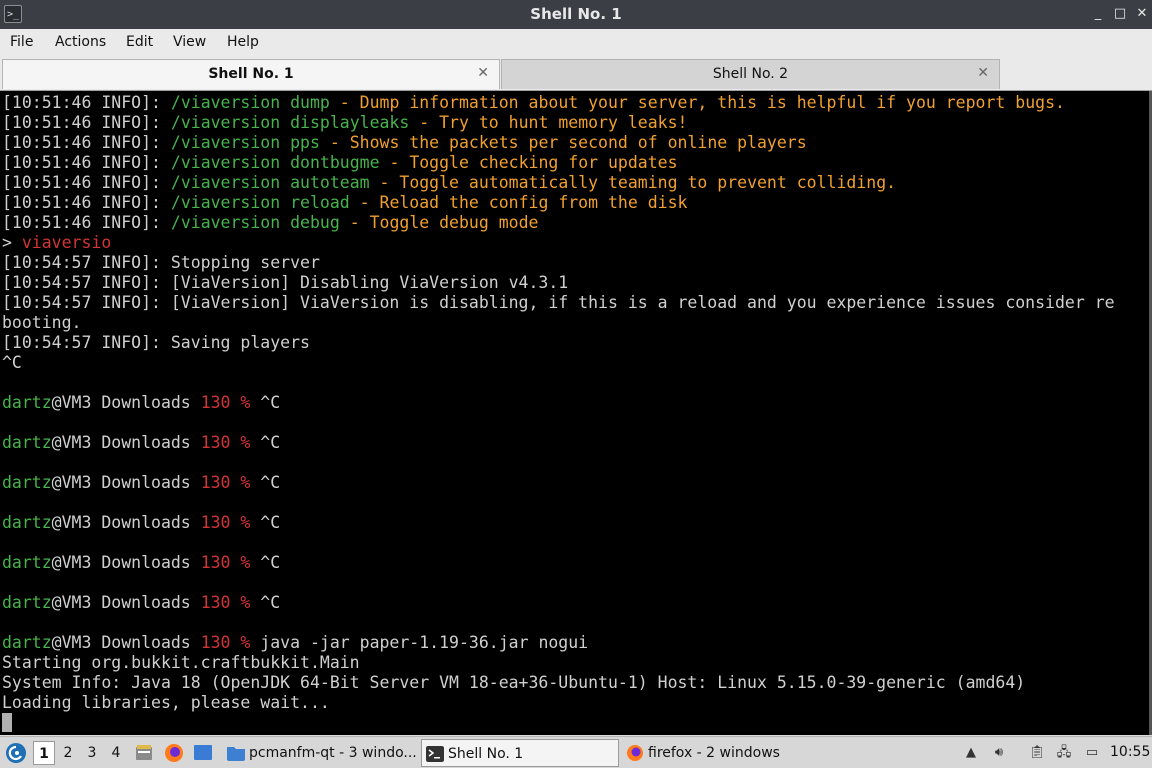  I want to click on terminal-text: - Reload the config from the disk, so click(518, 202).